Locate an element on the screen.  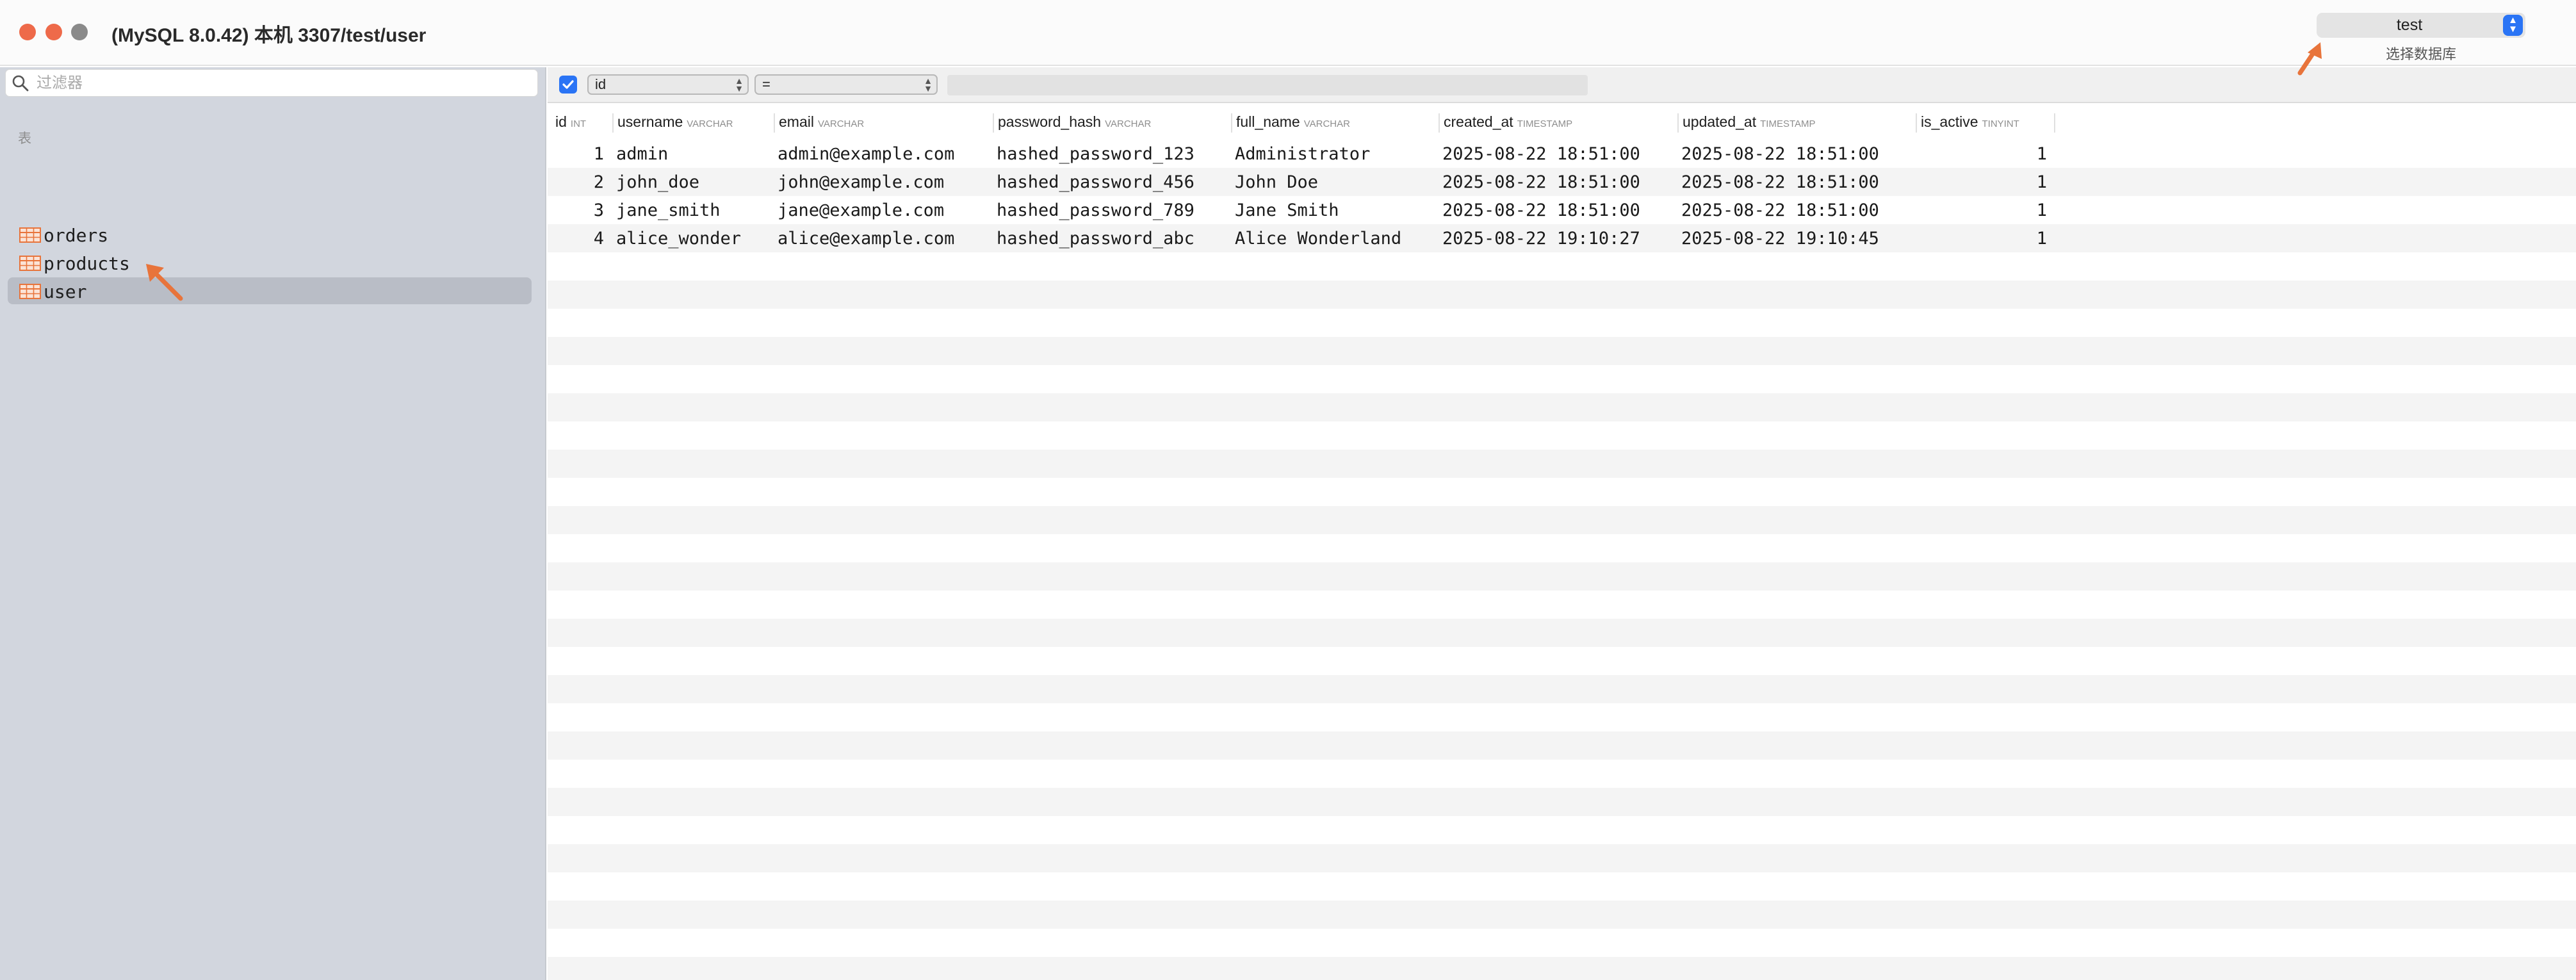
column-header-id: id INT is located at coordinates (582, 123).